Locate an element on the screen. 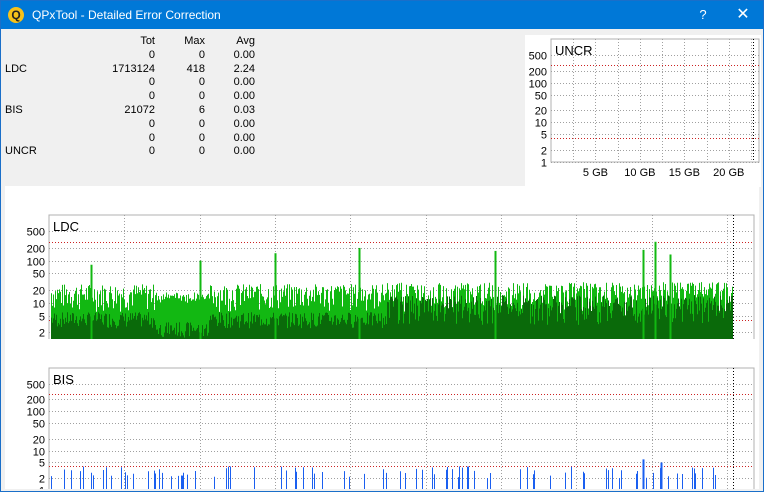 The height and width of the screenshot is (492, 764). x-tick-label: 15 GB is located at coordinates (684, 173).